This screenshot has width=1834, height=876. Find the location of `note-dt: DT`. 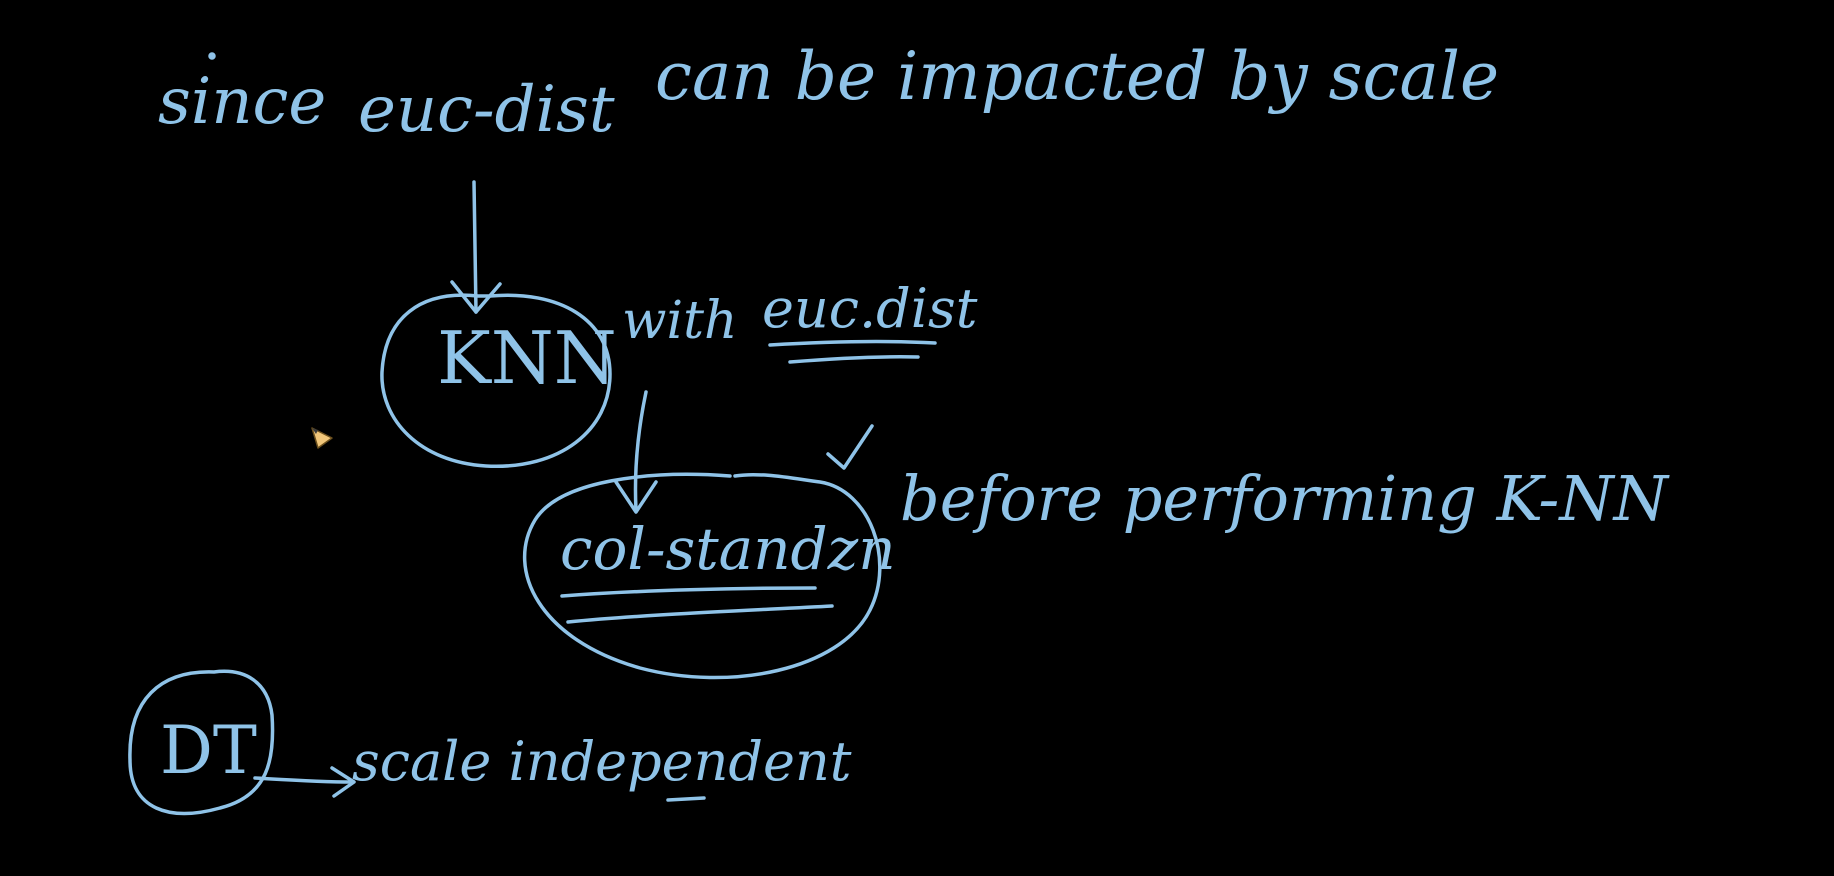

note-dt: DT is located at coordinates (208, 750).